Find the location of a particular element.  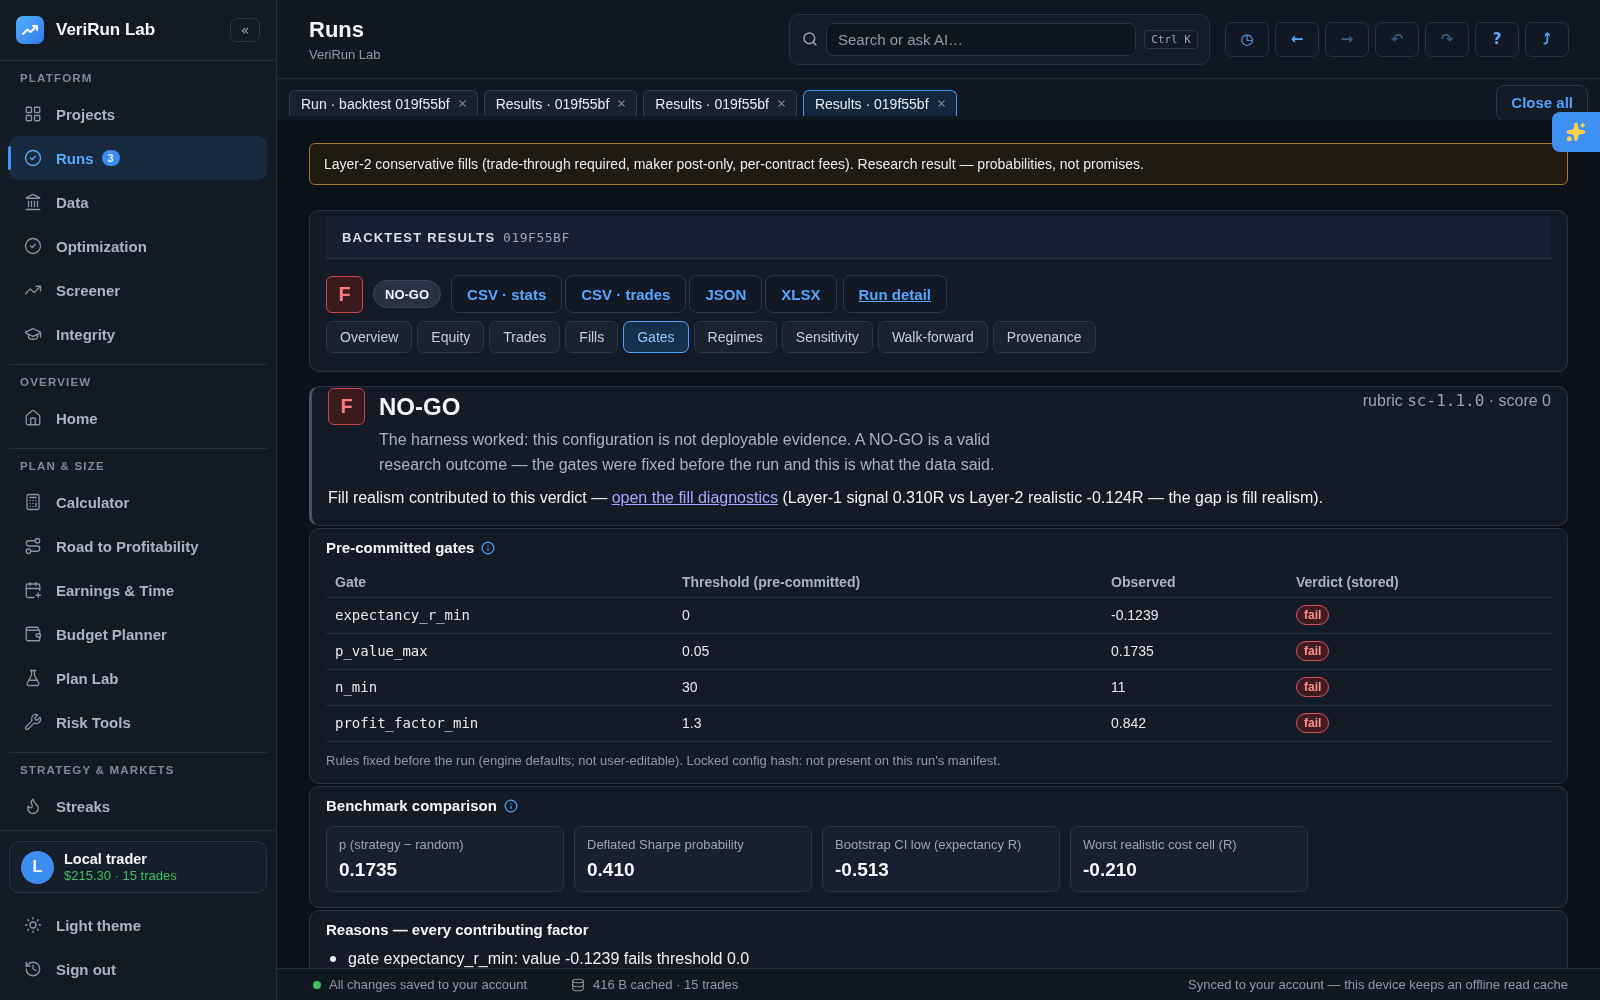

stat-value: 0.1735 is located at coordinates (369, 869).